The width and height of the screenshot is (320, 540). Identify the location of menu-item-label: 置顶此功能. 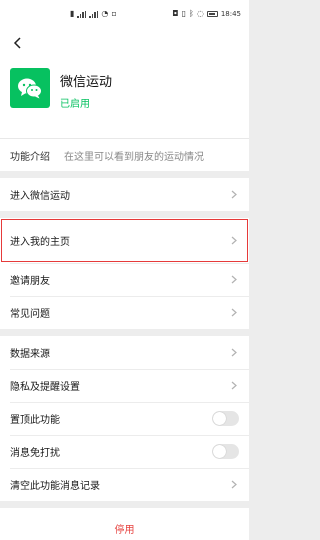
(35, 420).